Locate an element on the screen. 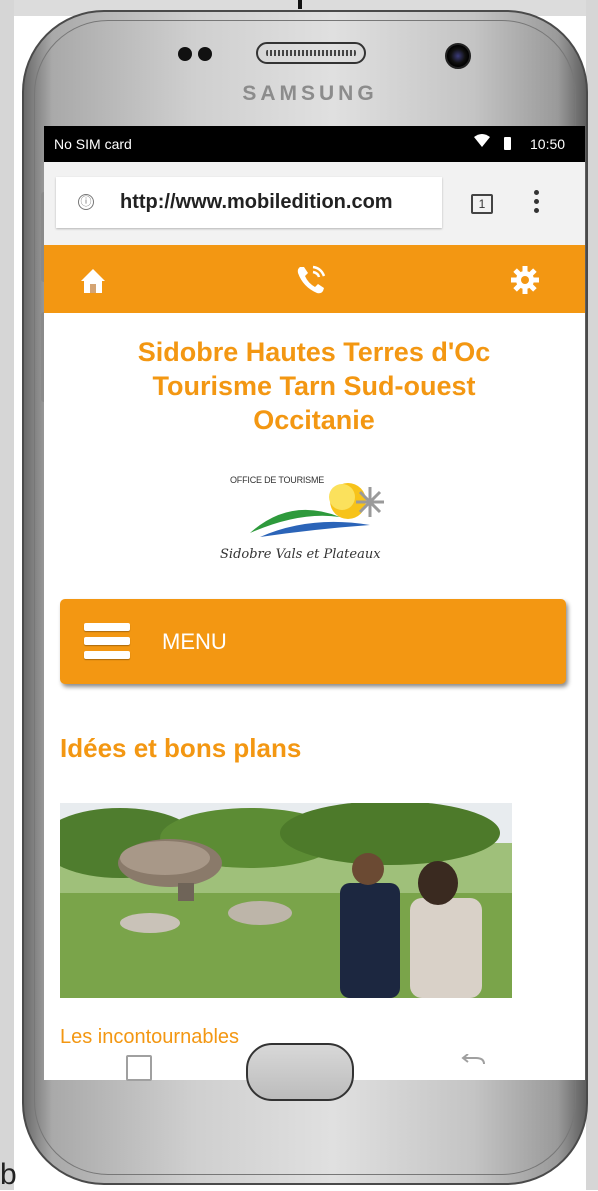 Image resolution: width=598 pixels, height=1191 pixels. title-line: Sidobre Hautes Terres d'Oc is located at coordinates (314, 352).